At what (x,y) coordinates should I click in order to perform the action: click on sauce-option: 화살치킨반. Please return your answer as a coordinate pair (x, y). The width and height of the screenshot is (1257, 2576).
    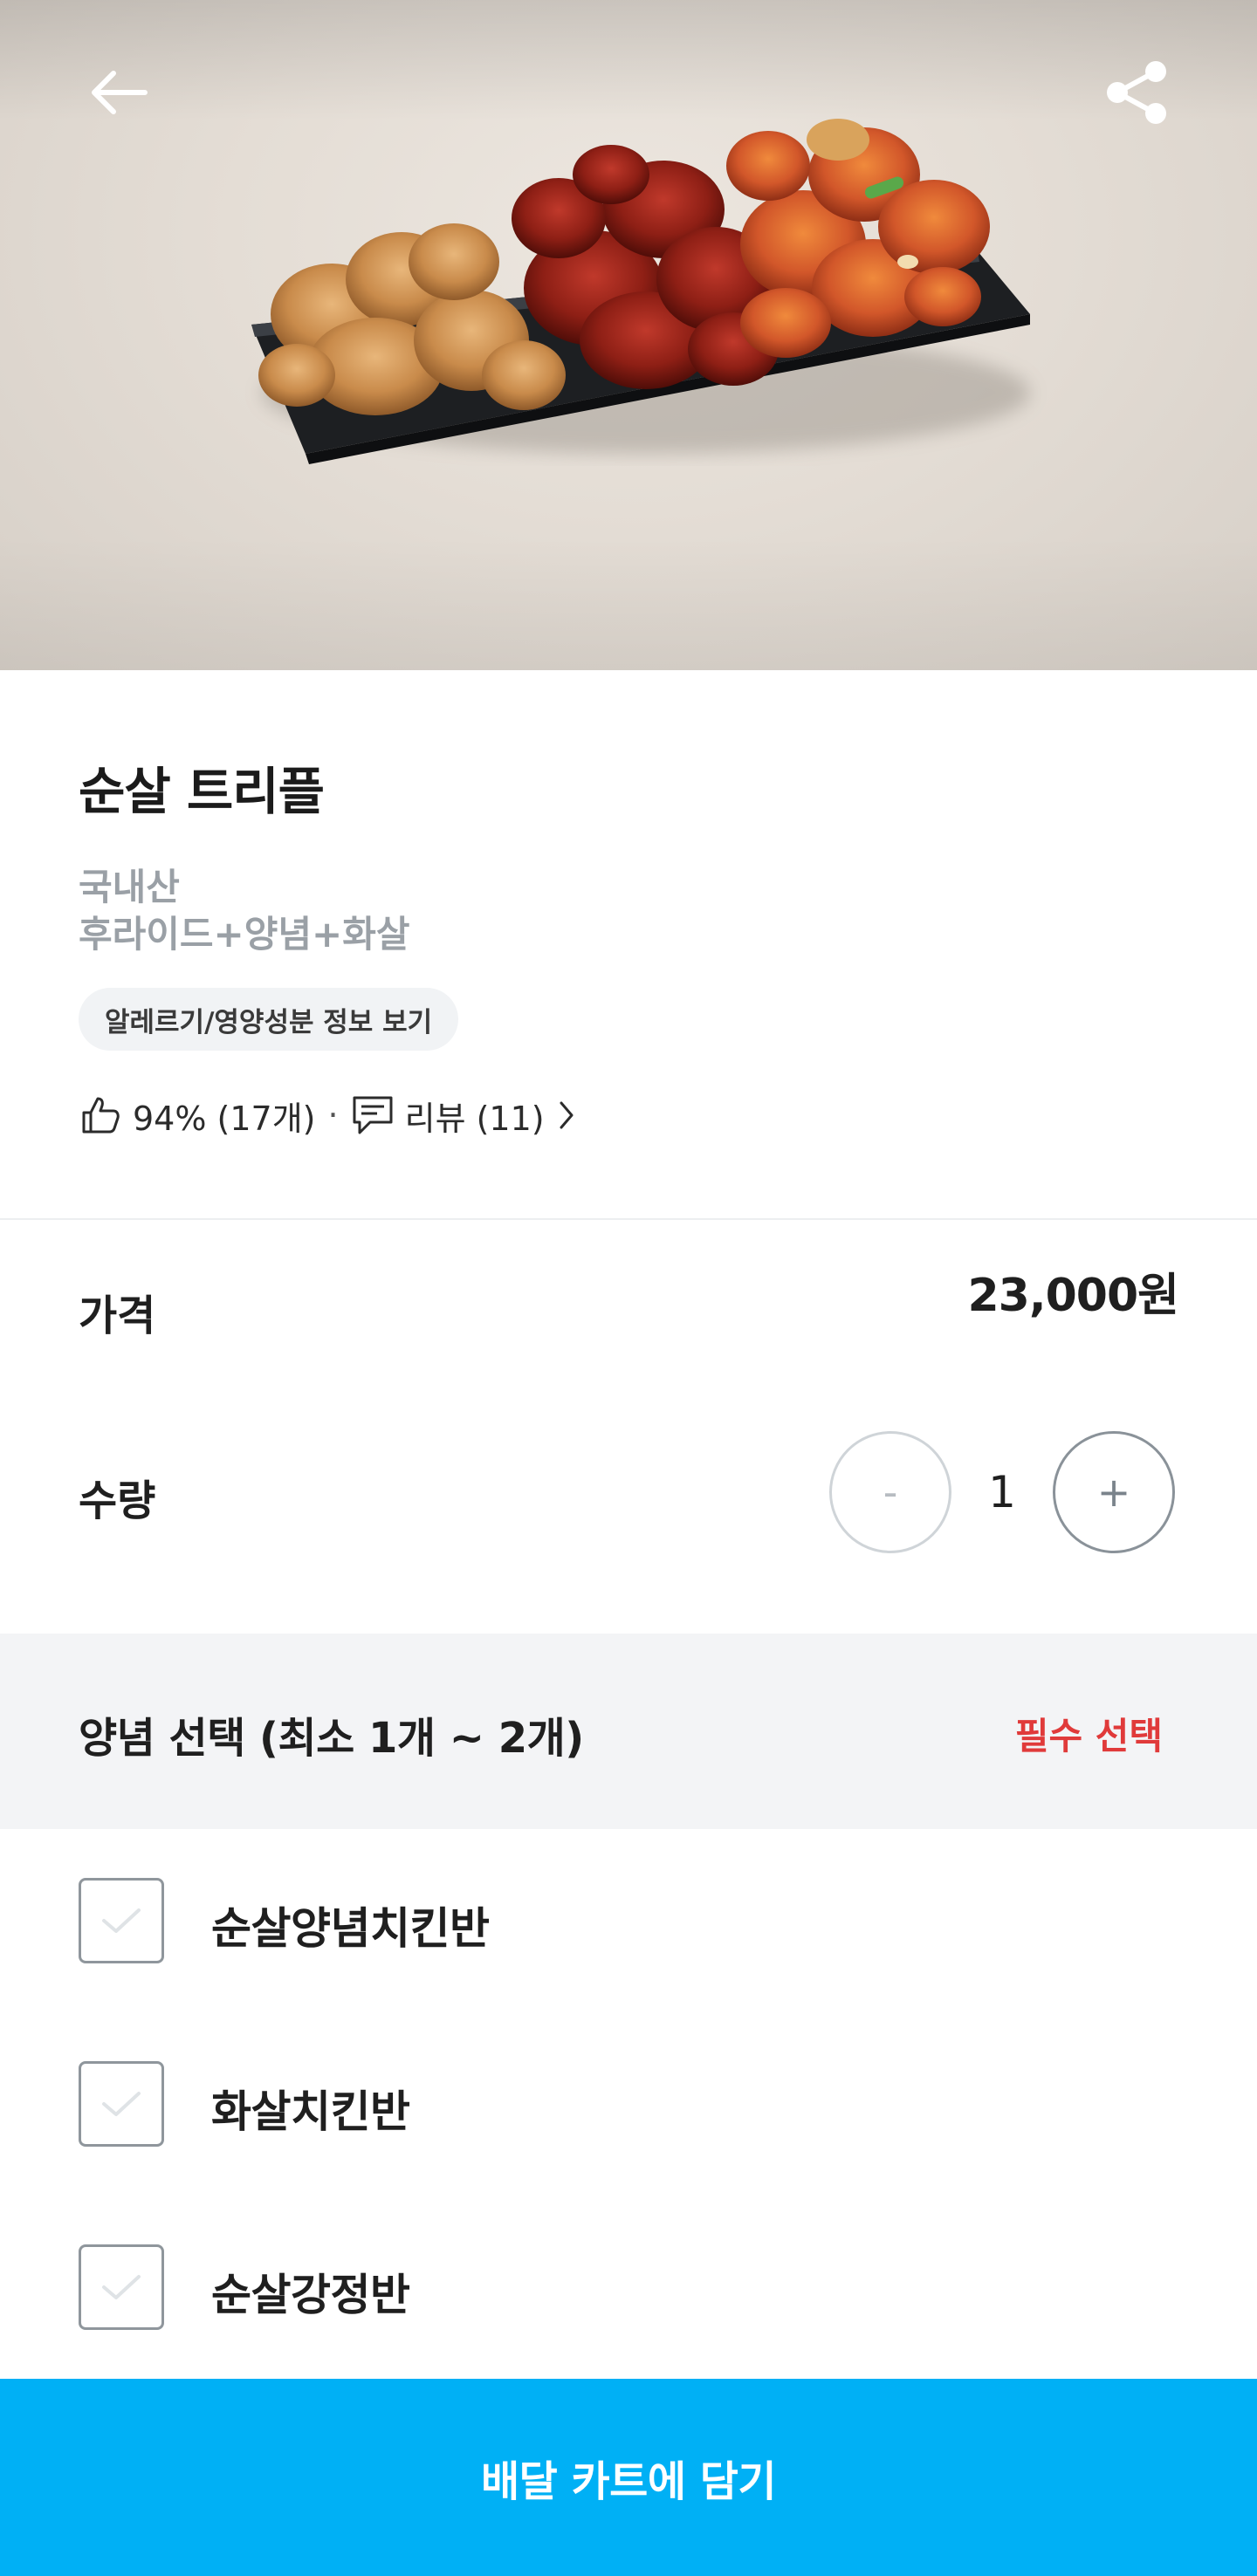
    Looking at the image, I should click on (628, 2112).